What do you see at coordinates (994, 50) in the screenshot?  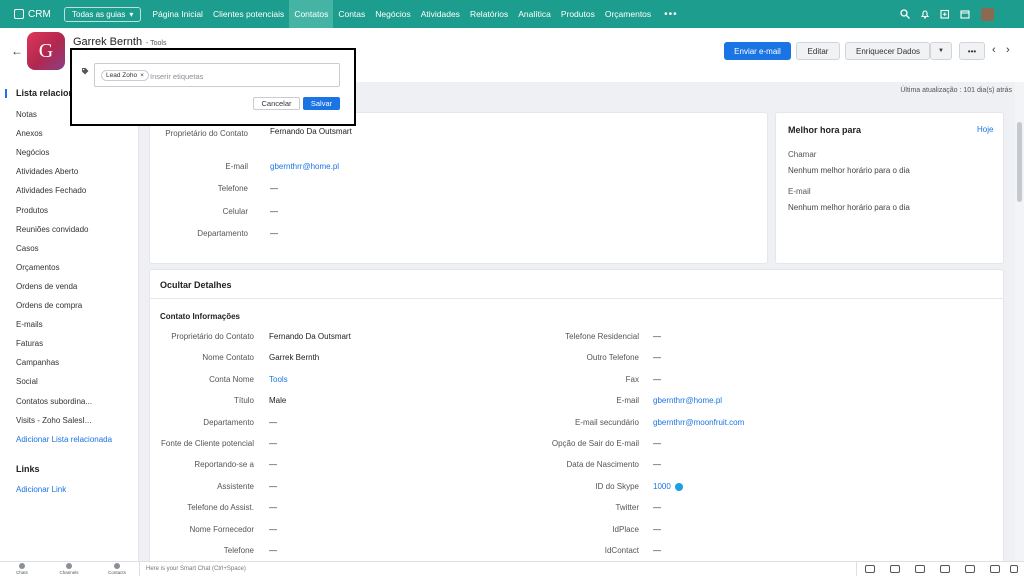 I see `previous-record-icon: ‹` at bounding box center [994, 50].